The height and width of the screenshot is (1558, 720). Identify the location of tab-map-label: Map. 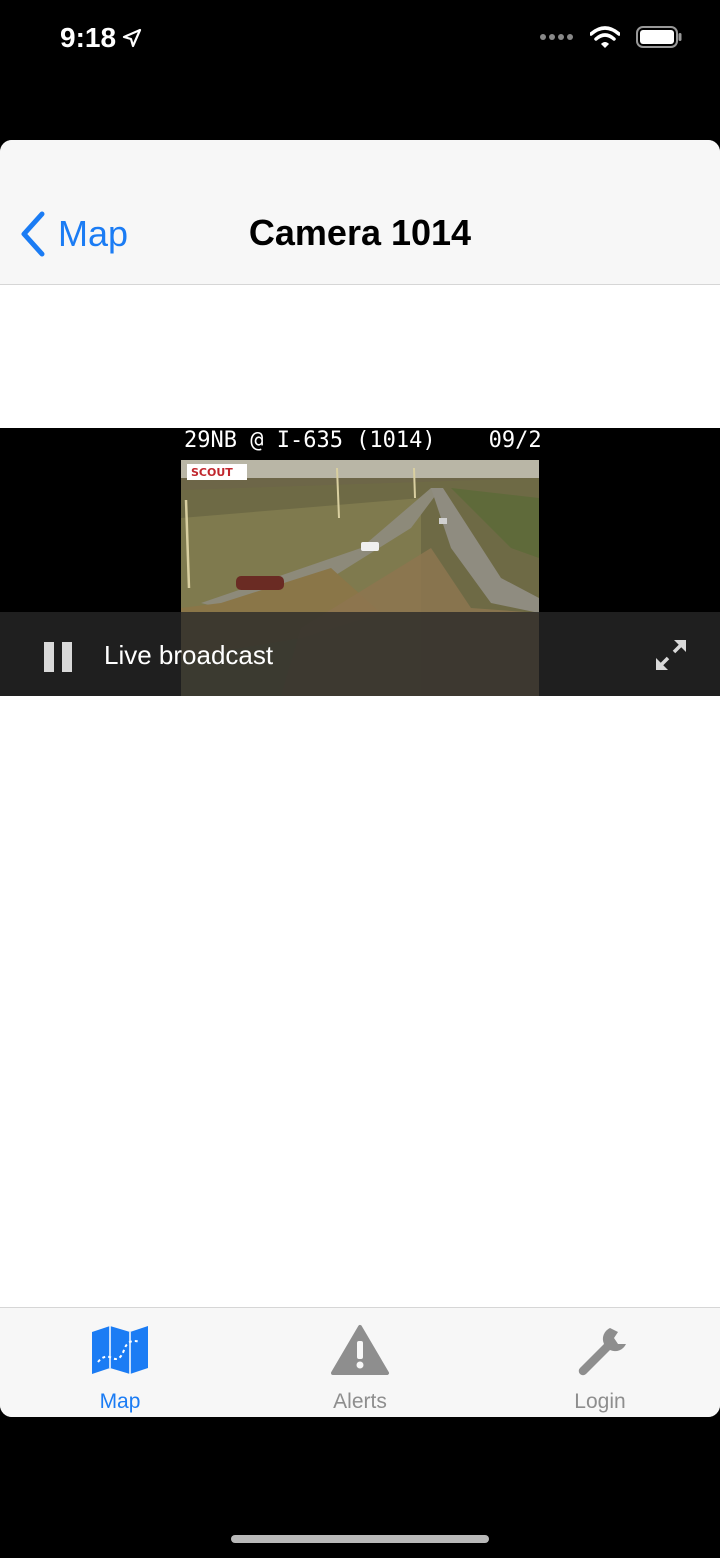
(120, 1401).